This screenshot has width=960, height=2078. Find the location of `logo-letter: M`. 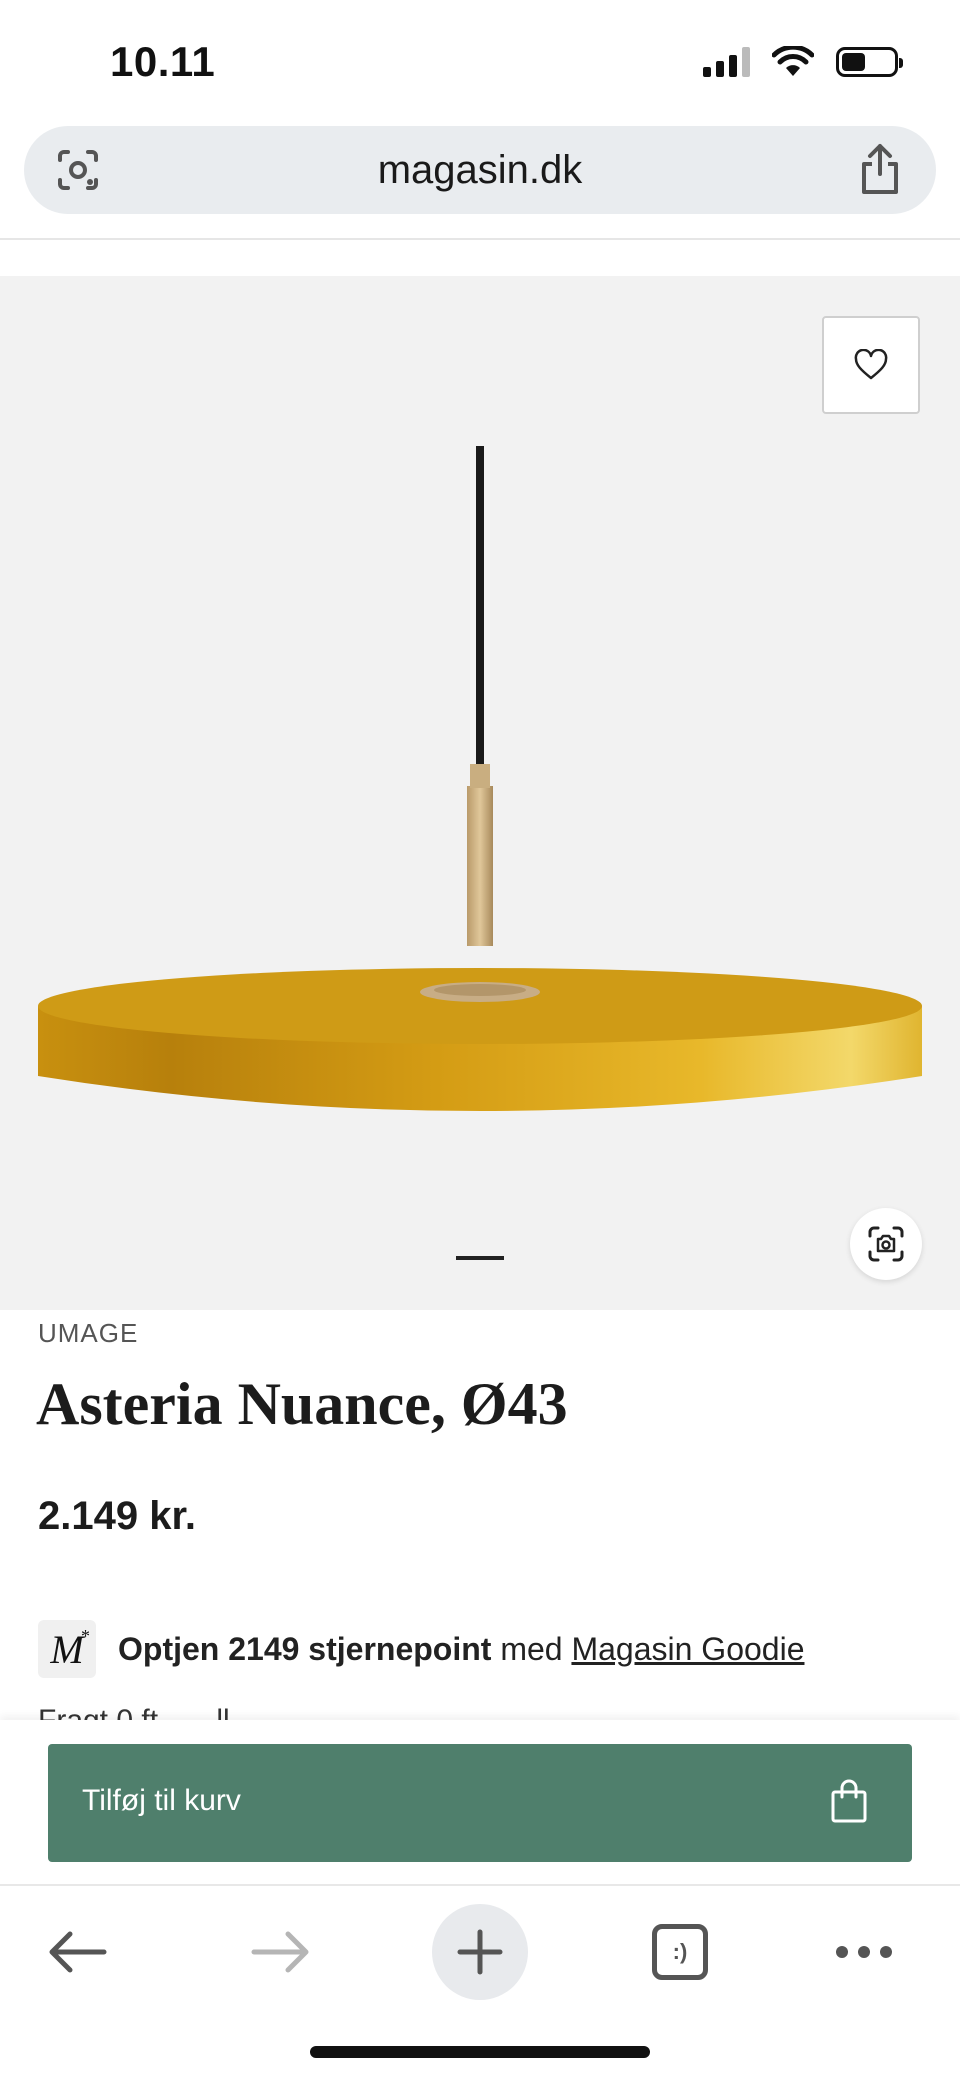

logo-letter: M is located at coordinates (67, 1649).